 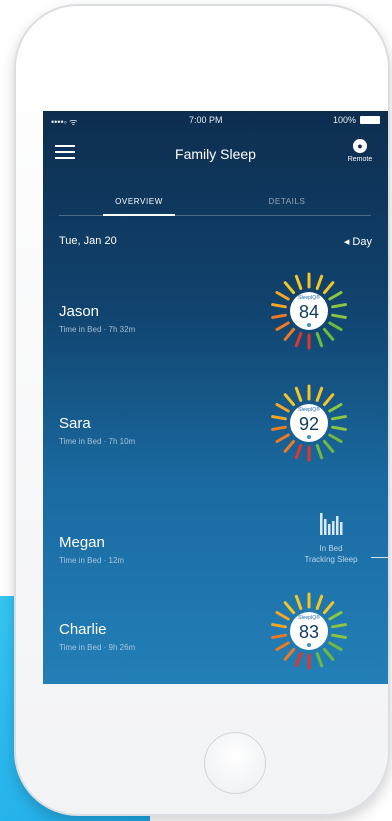 I want to click on remote-button: ● Remote, so click(x=360, y=151).